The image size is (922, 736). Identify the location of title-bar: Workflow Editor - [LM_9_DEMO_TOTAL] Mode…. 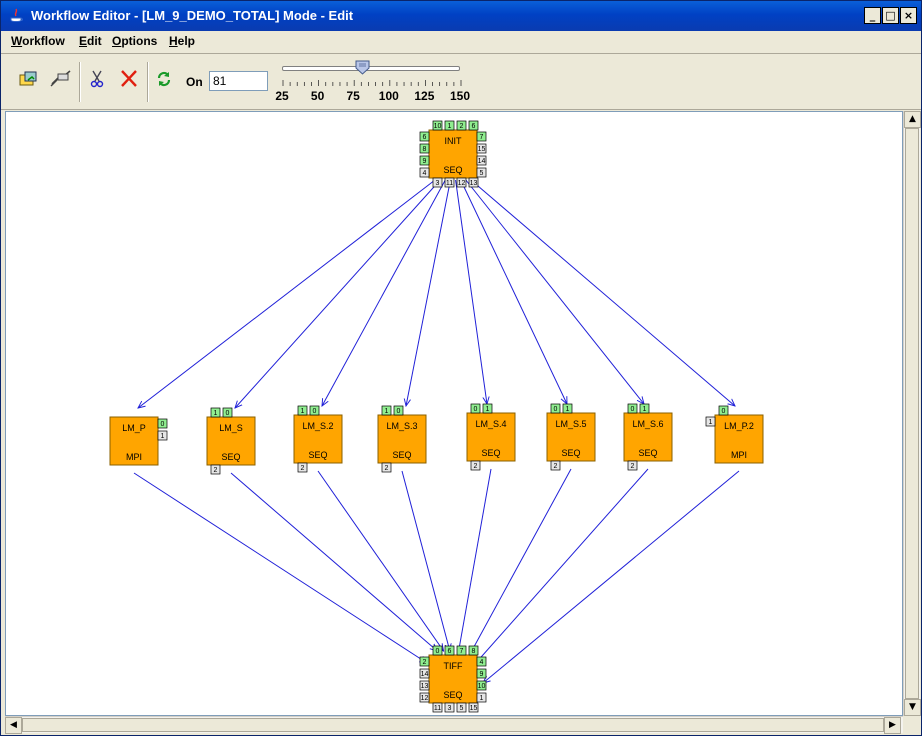
(461, 16).